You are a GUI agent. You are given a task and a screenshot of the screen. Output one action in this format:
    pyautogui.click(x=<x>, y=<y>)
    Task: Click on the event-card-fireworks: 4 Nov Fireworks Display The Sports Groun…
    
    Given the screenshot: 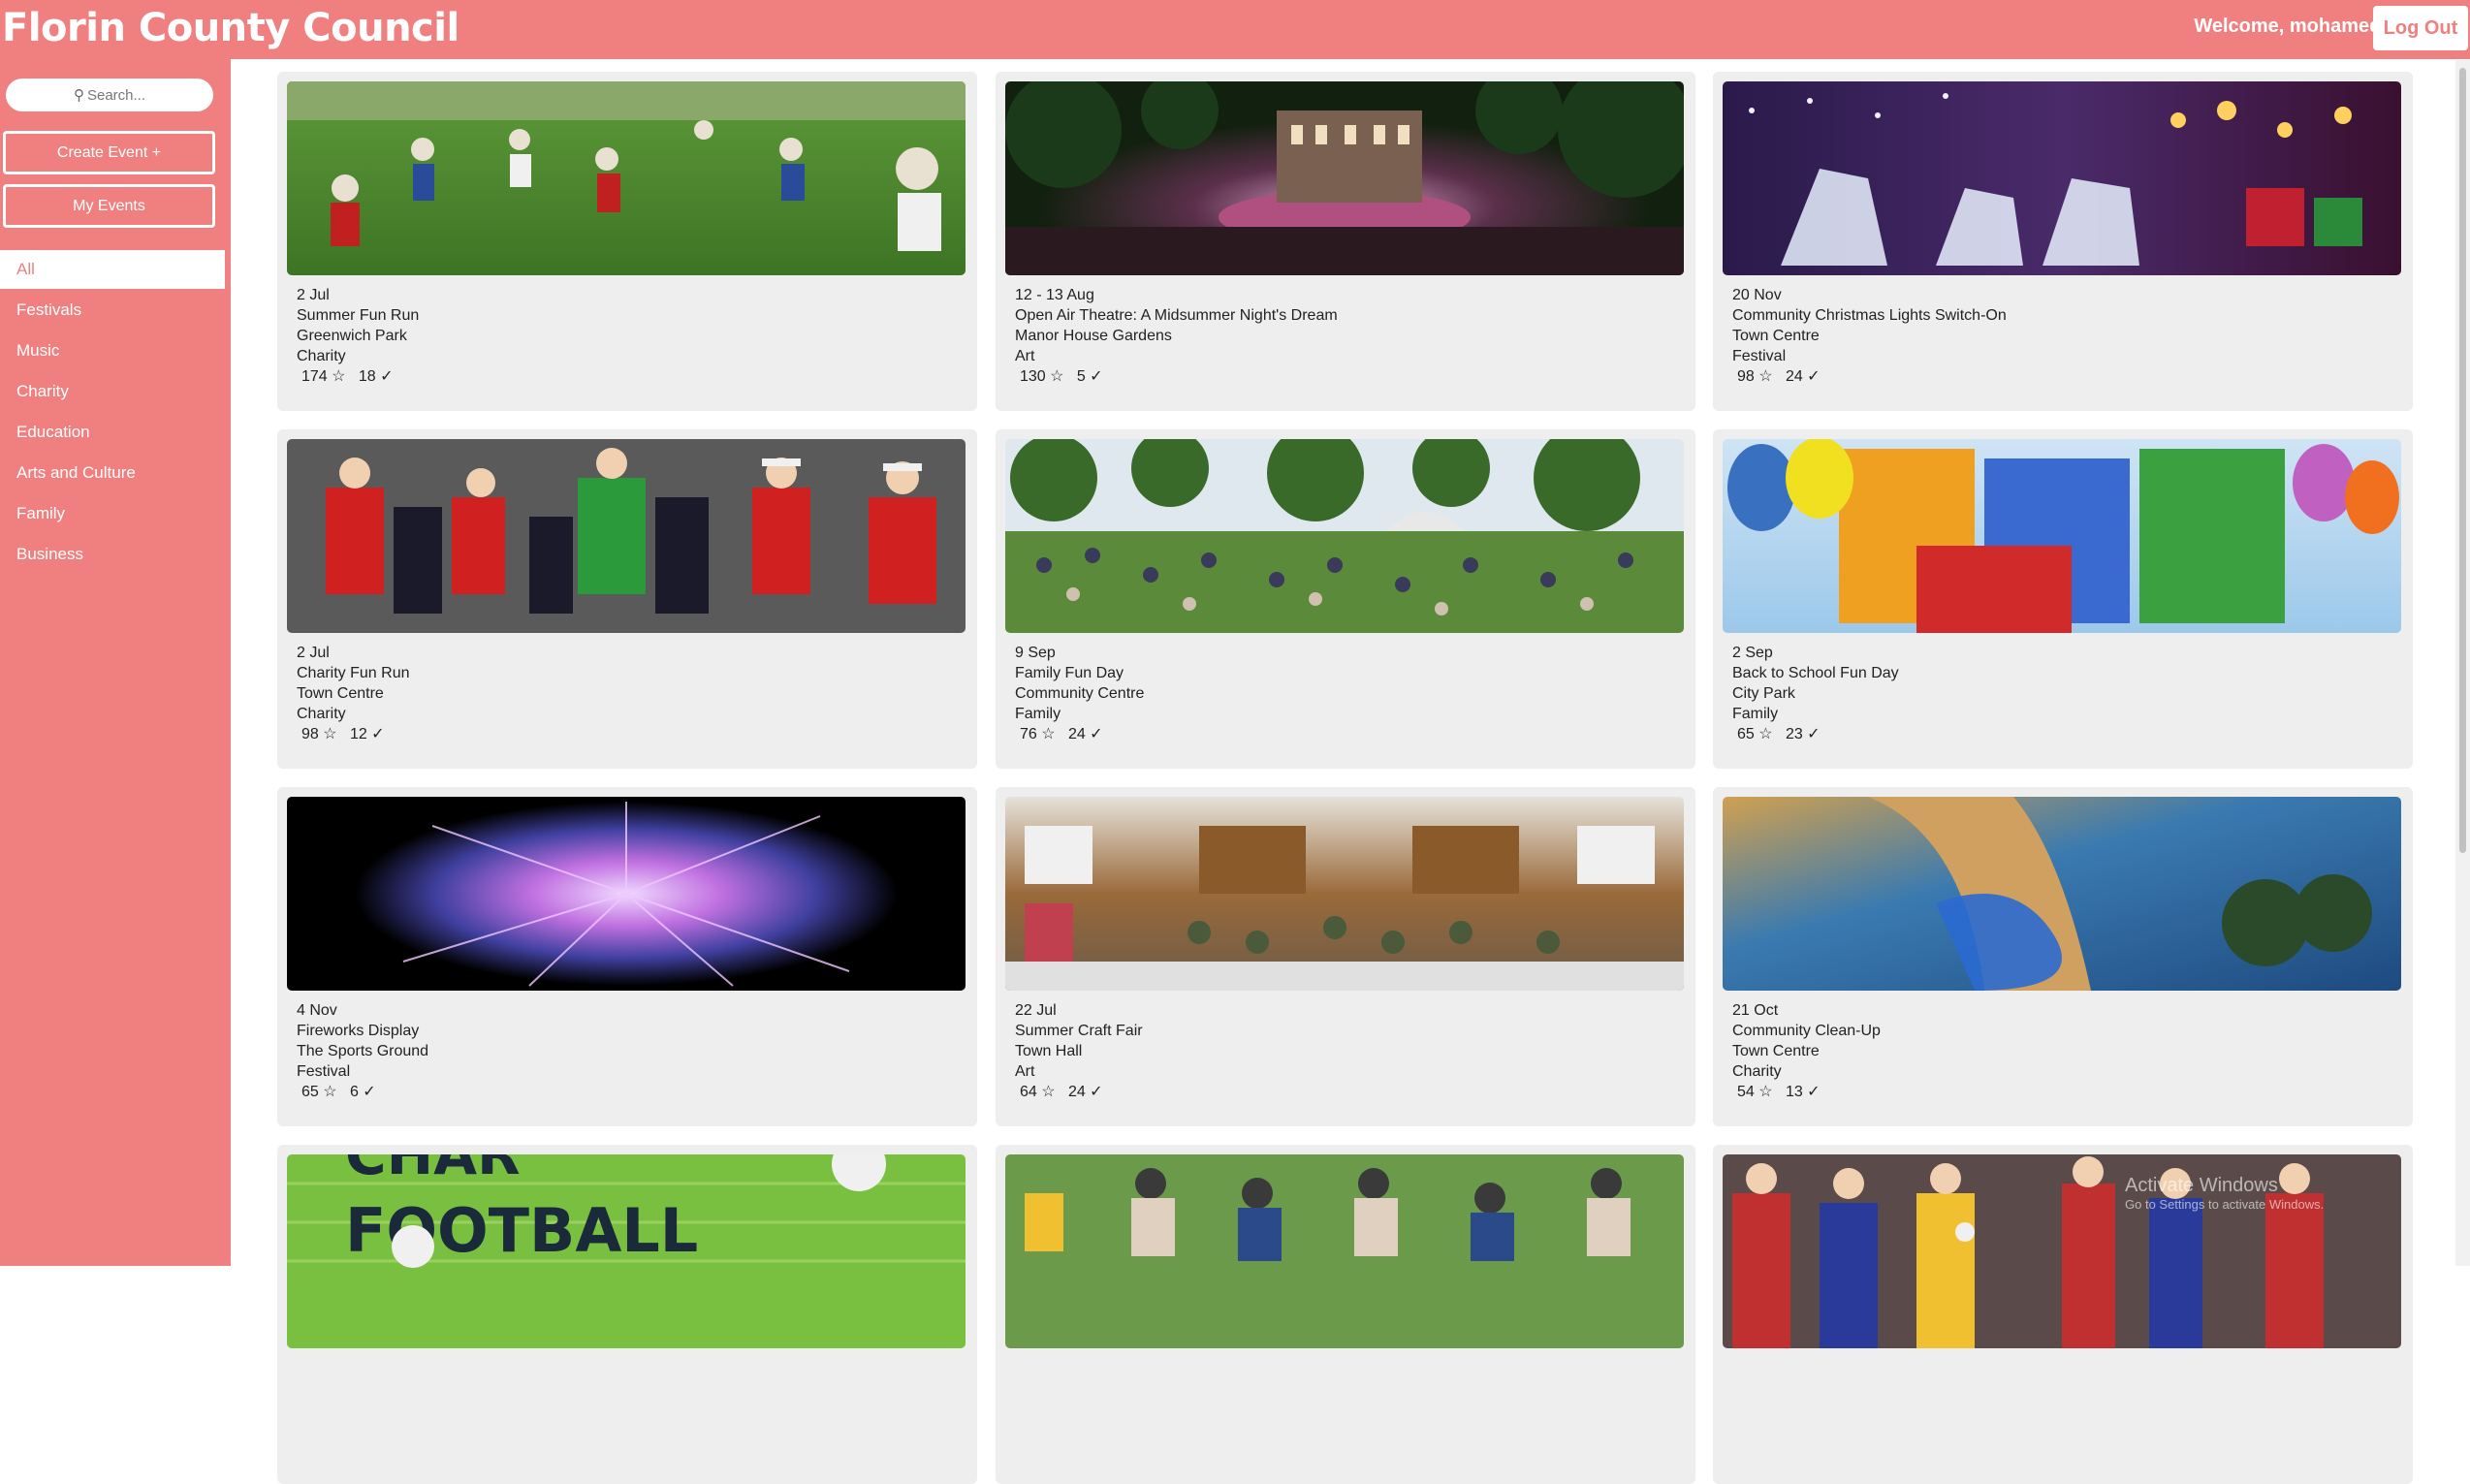 What is the action you would take?
    pyautogui.click(x=627, y=957)
    